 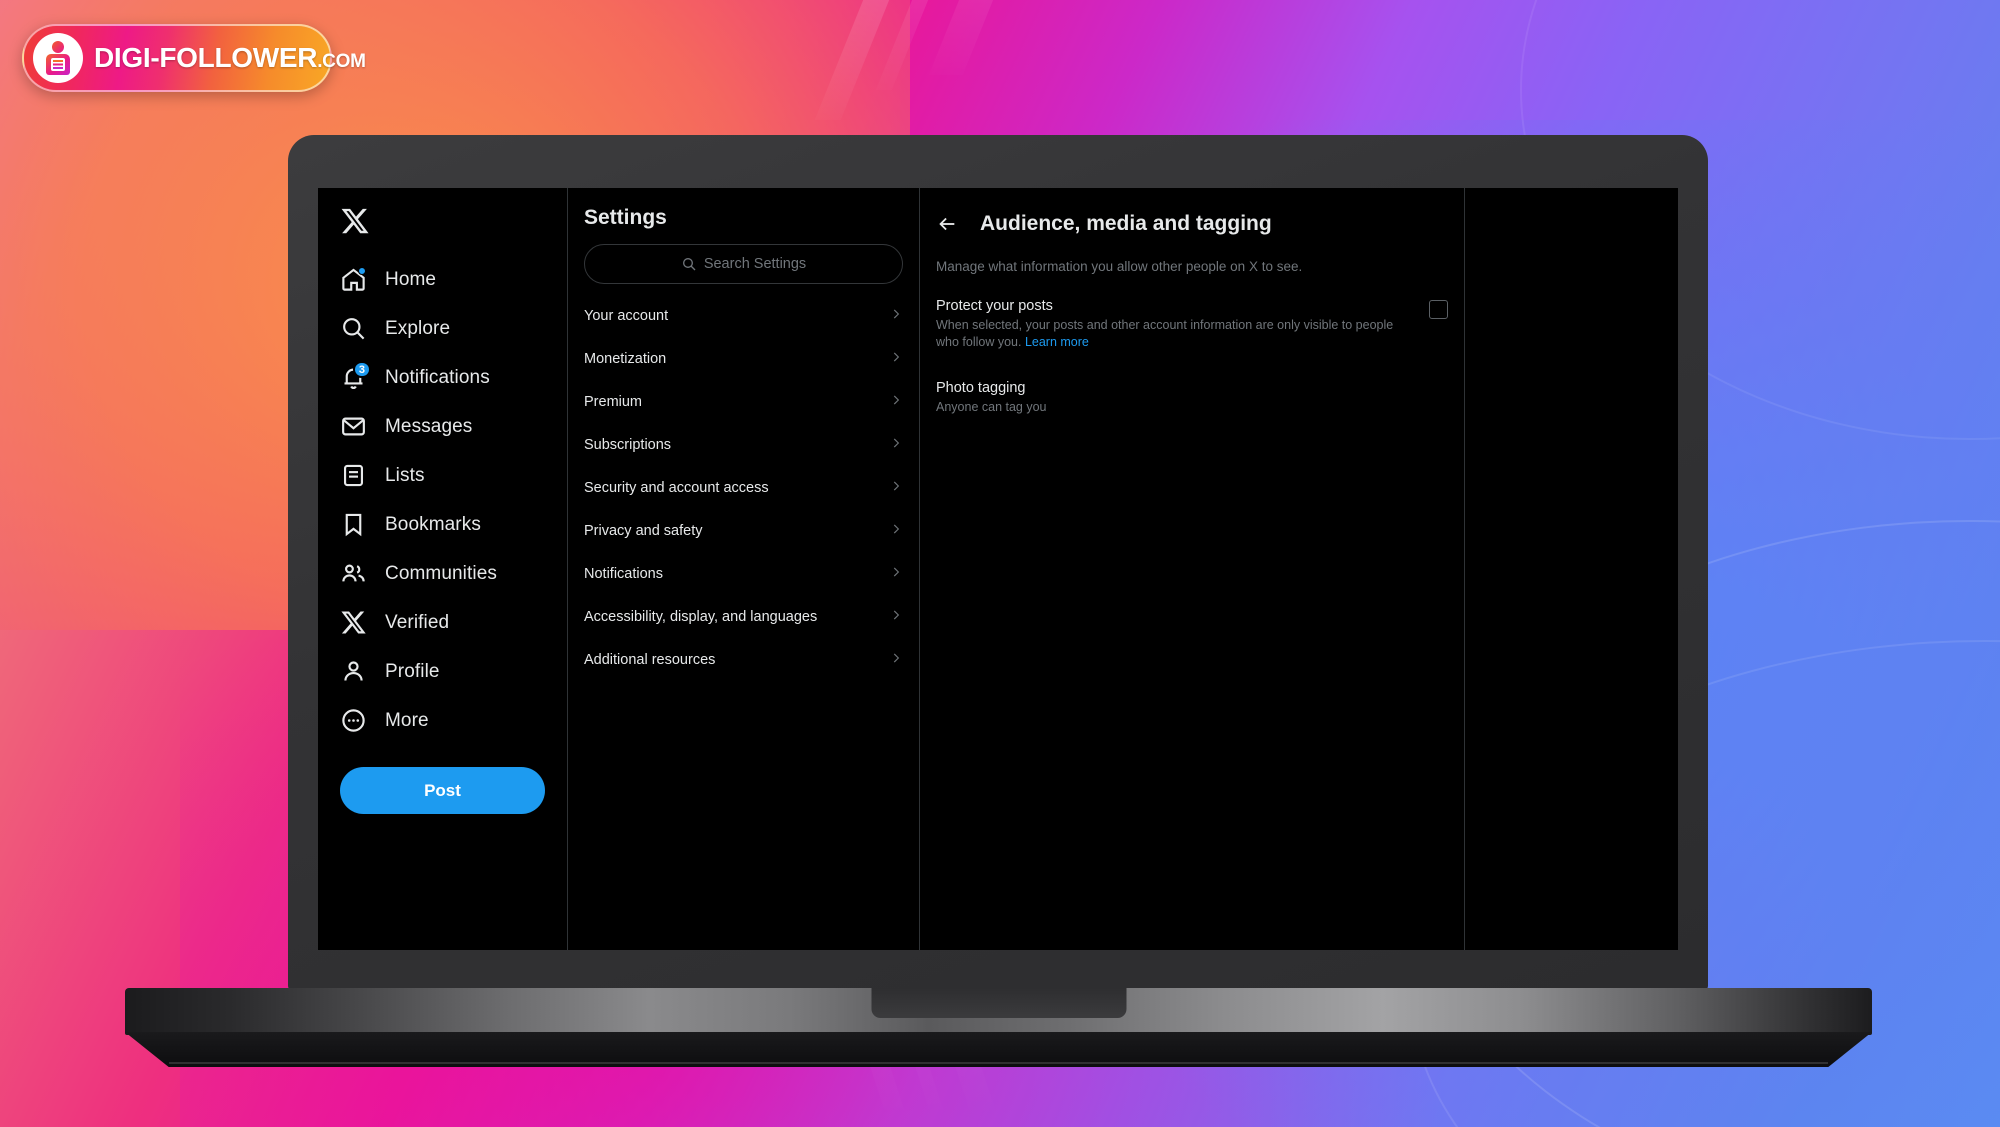 What do you see at coordinates (353, 426) in the screenshot?
I see `envelope-icon` at bounding box center [353, 426].